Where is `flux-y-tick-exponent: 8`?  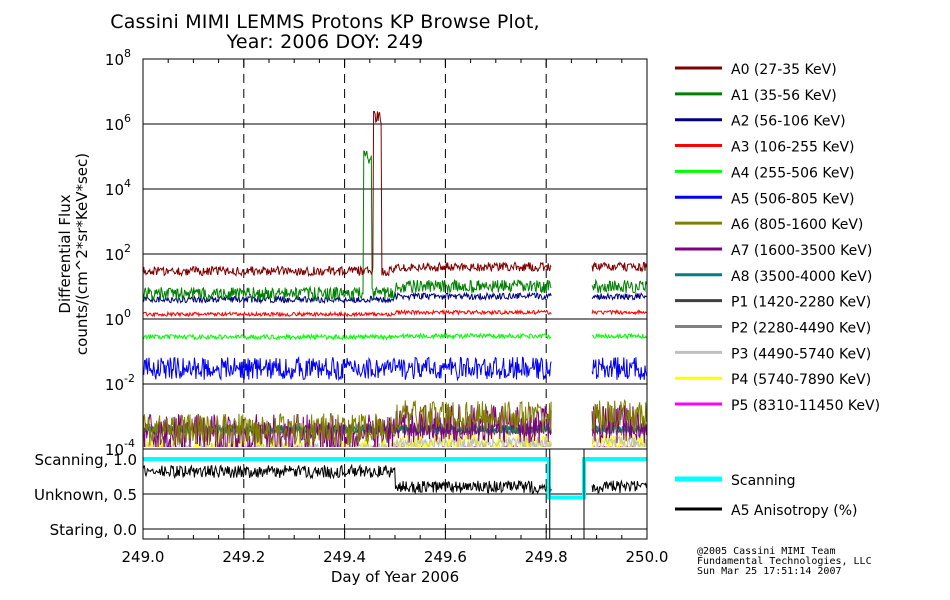
flux-y-tick-exponent: 8 is located at coordinates (127, 53).